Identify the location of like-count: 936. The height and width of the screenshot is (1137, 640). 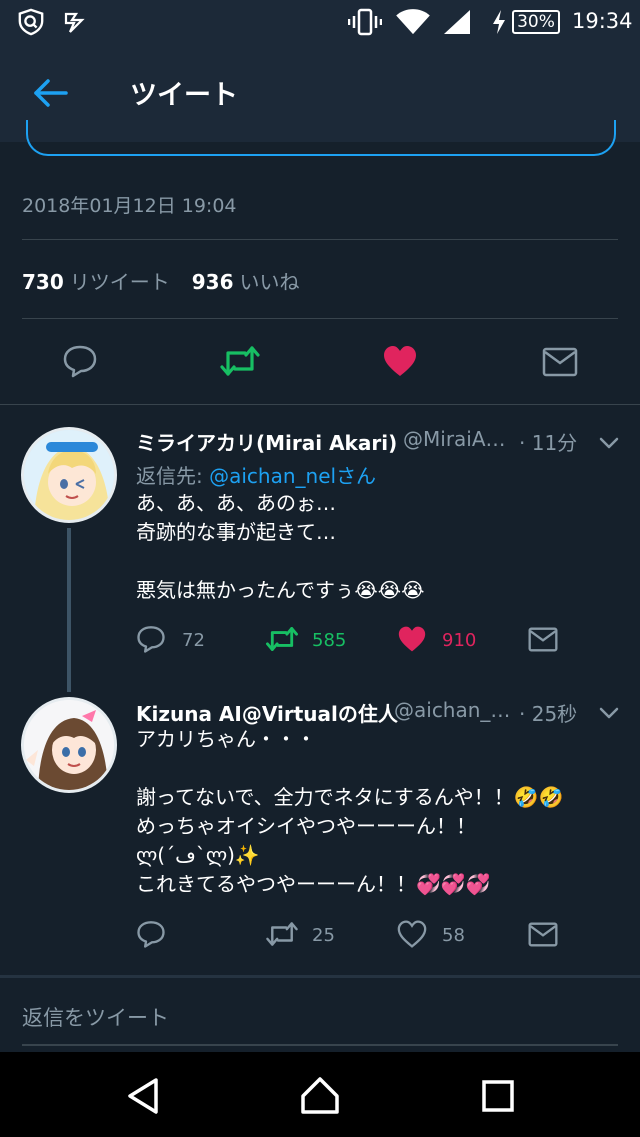
(213, 282).